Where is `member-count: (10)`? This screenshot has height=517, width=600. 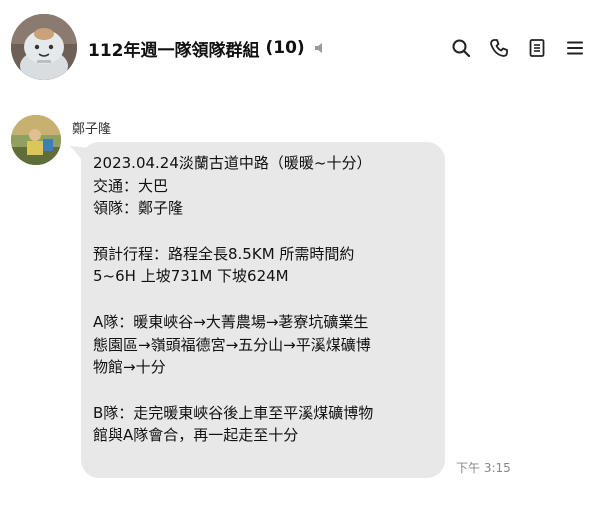
member-count: (10) is located at coordinates (285, 48).